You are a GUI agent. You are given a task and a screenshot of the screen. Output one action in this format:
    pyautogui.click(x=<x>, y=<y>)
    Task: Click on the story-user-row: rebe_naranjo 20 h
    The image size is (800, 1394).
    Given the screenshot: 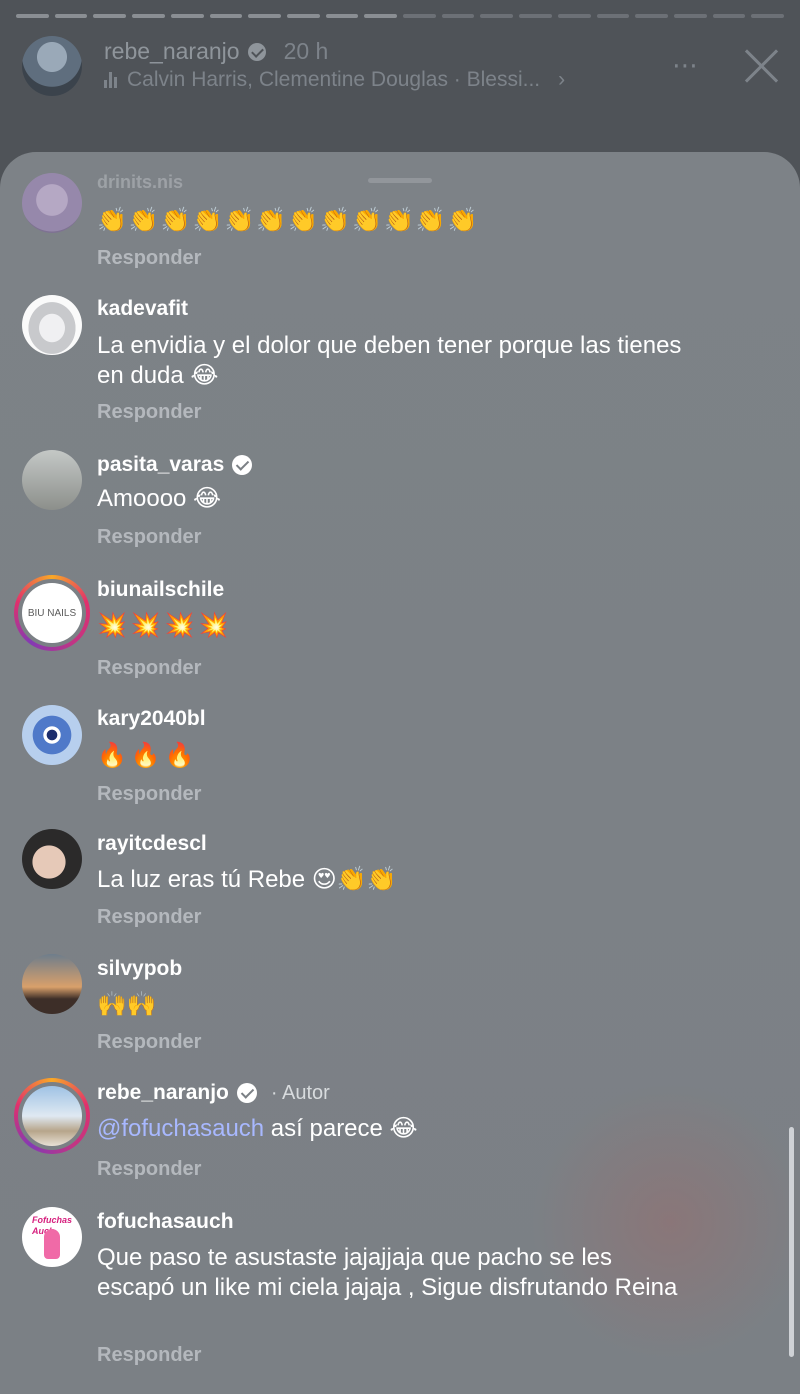 What is the action you would take?
    pyautogui.click(x=216, y=51)
    